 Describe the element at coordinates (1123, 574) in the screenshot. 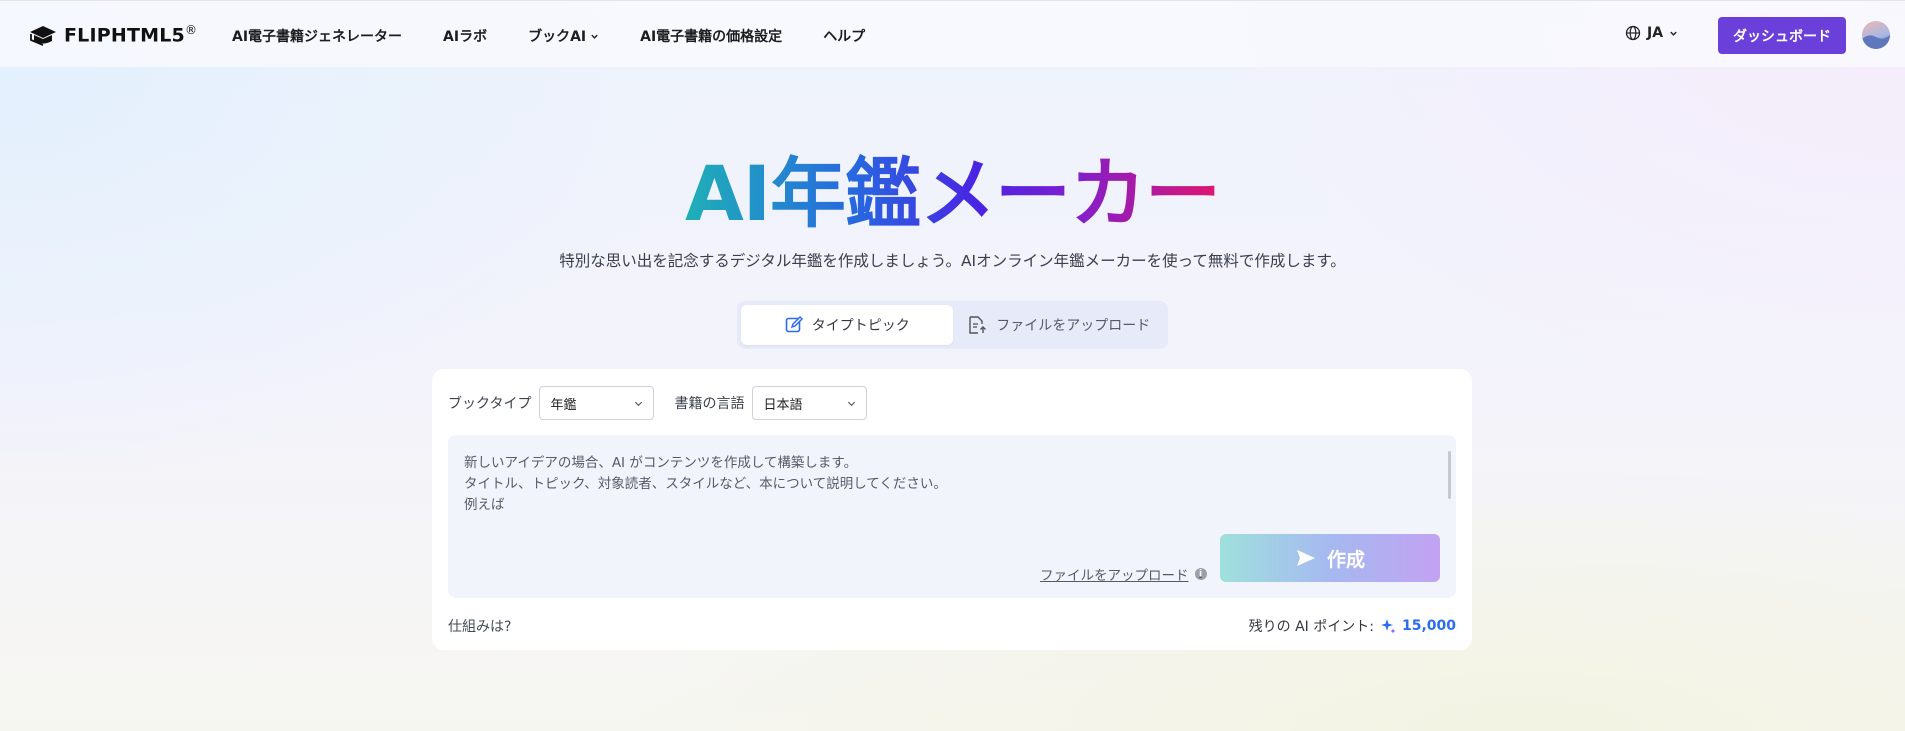

I see `upload-file-link: ファイルをアップロード i` at that location.